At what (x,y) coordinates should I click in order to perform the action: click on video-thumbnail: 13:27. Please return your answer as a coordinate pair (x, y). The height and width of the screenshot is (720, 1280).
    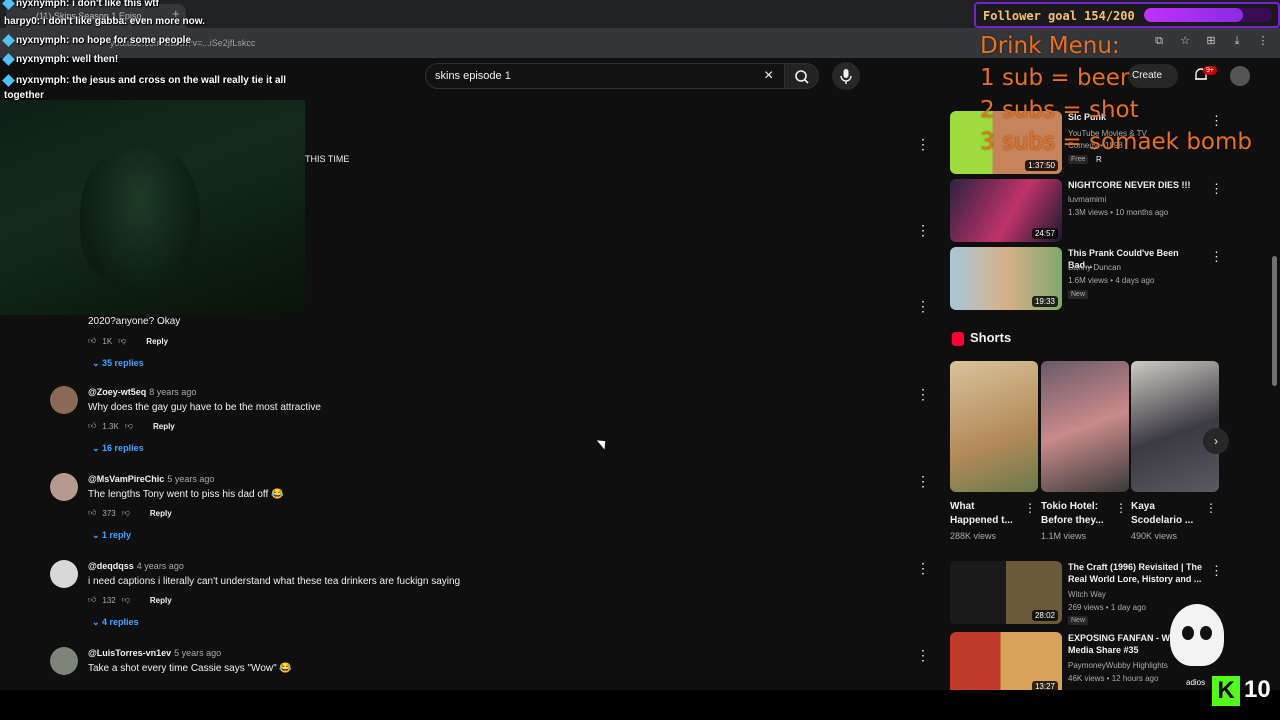
    Looking at the image, I should click on (1006, 663).